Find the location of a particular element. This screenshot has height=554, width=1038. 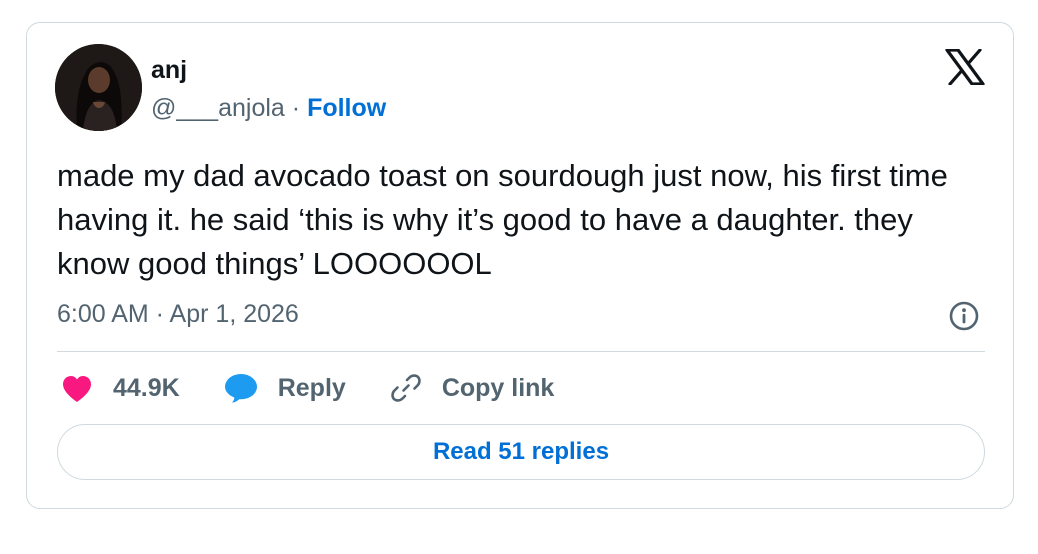

display-name: anj is located at coordinates (169, 70).